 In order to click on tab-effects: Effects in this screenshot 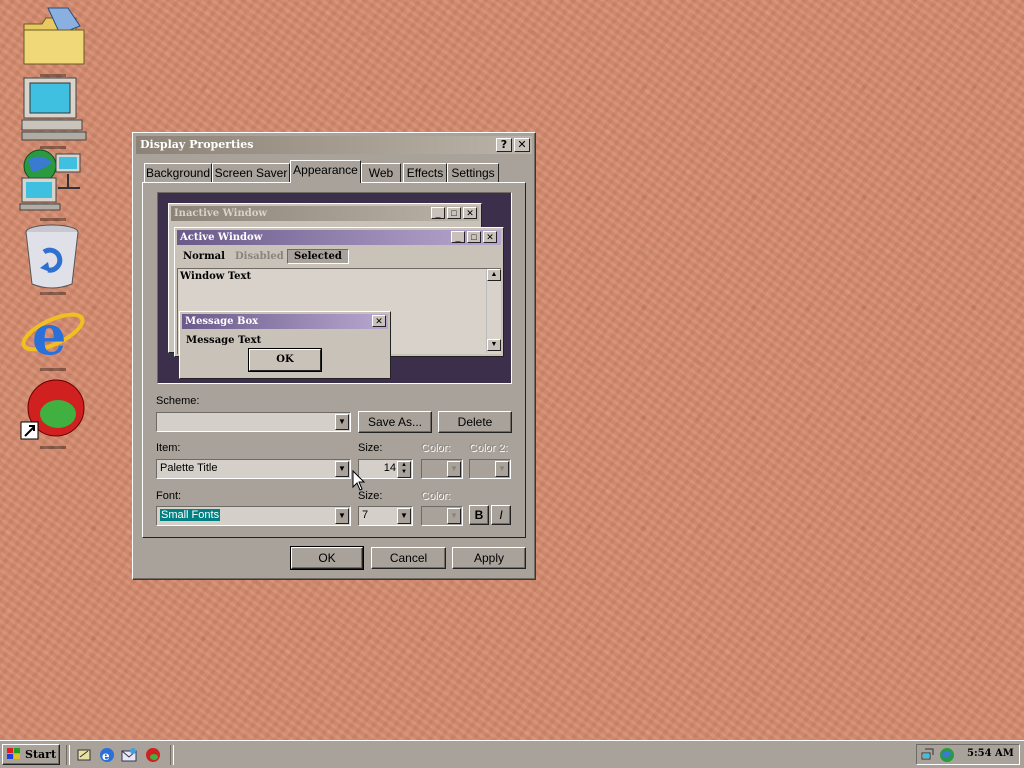, I will do `click(425, 172)`.